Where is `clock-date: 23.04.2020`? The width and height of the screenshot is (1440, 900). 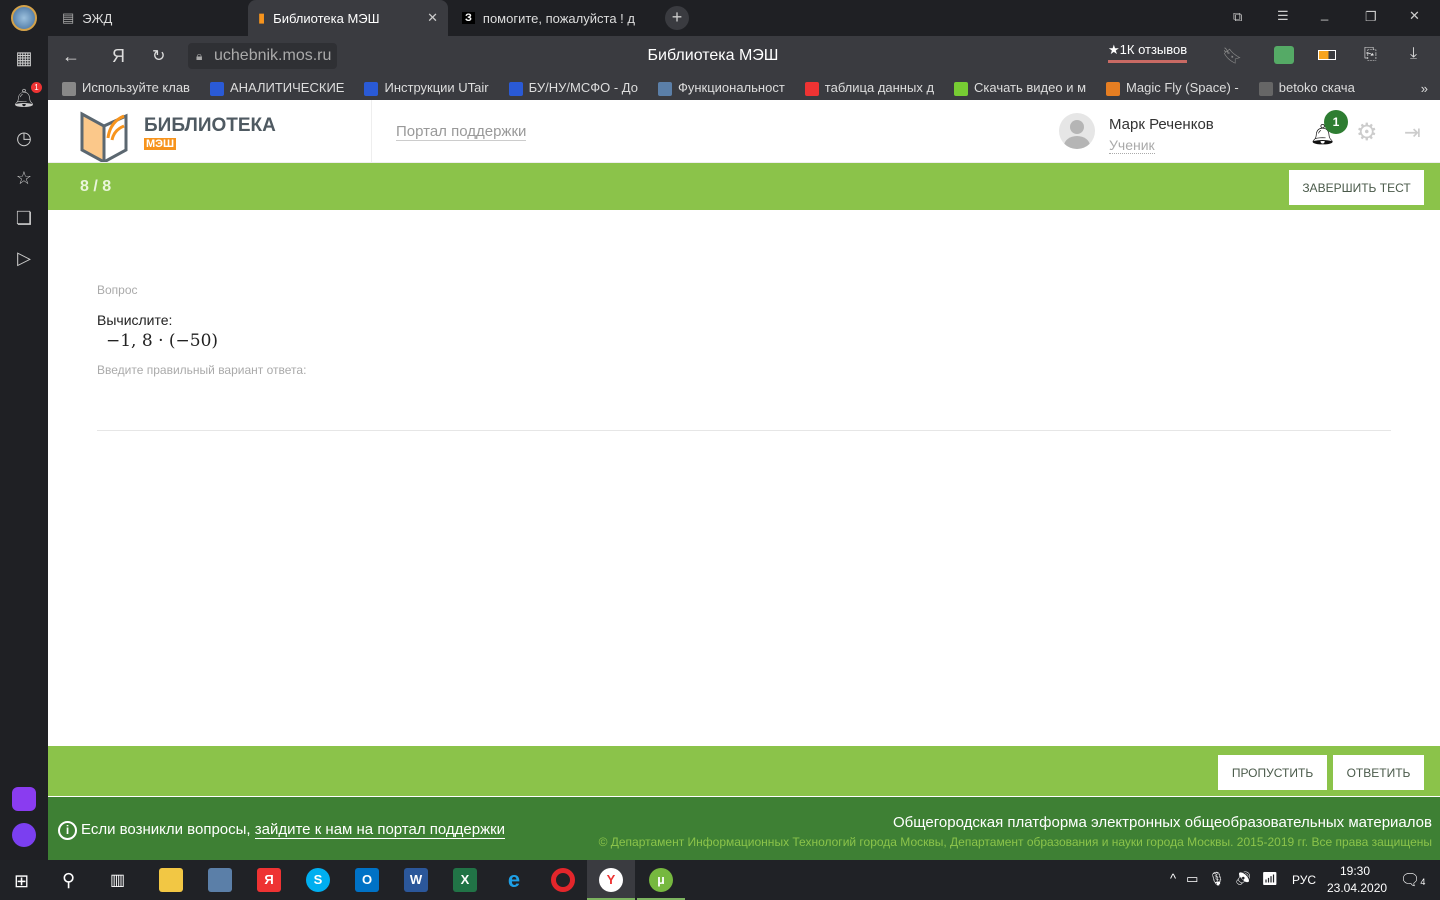 clock-date: 23.04.2020 is located at coordinates (1357, 888).